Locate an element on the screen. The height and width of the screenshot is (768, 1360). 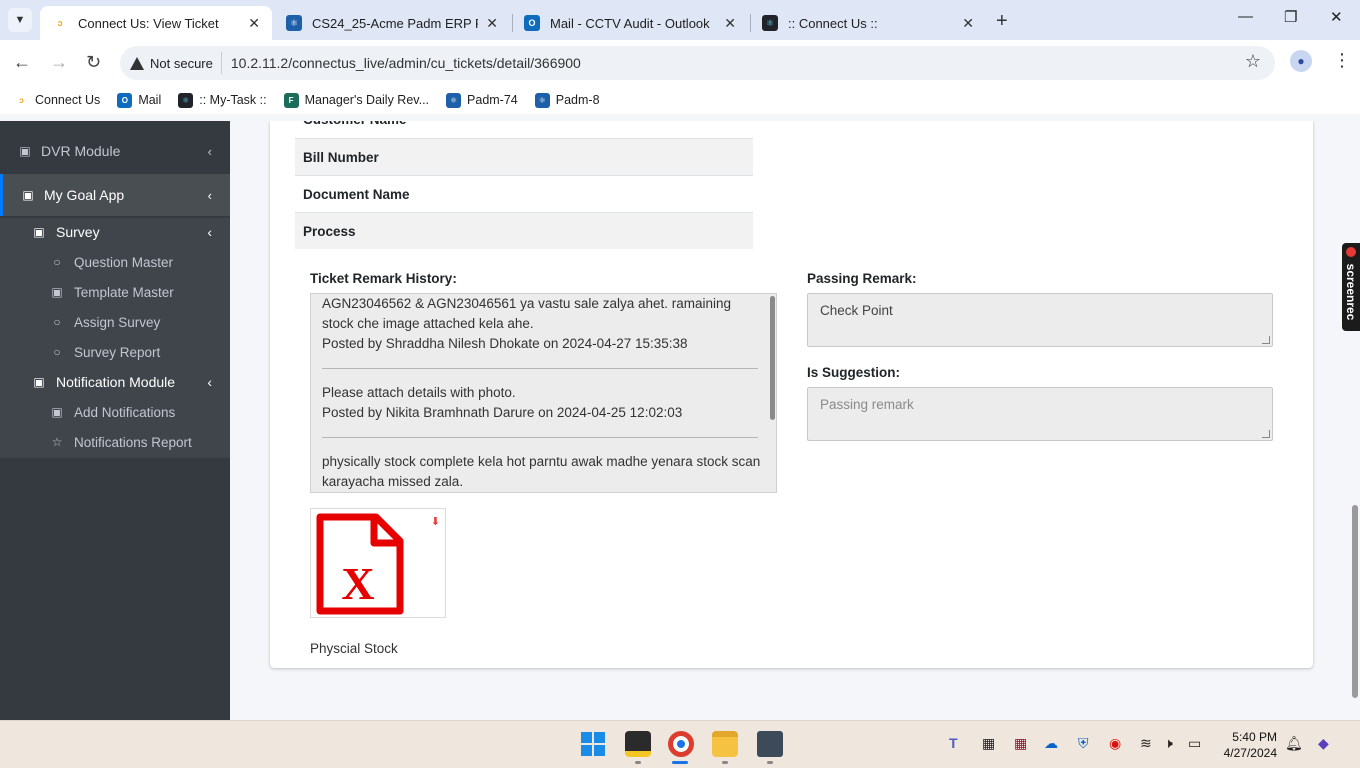
sidebar-item-question-master: ○ Question Master is located at coordinates (115, 262).